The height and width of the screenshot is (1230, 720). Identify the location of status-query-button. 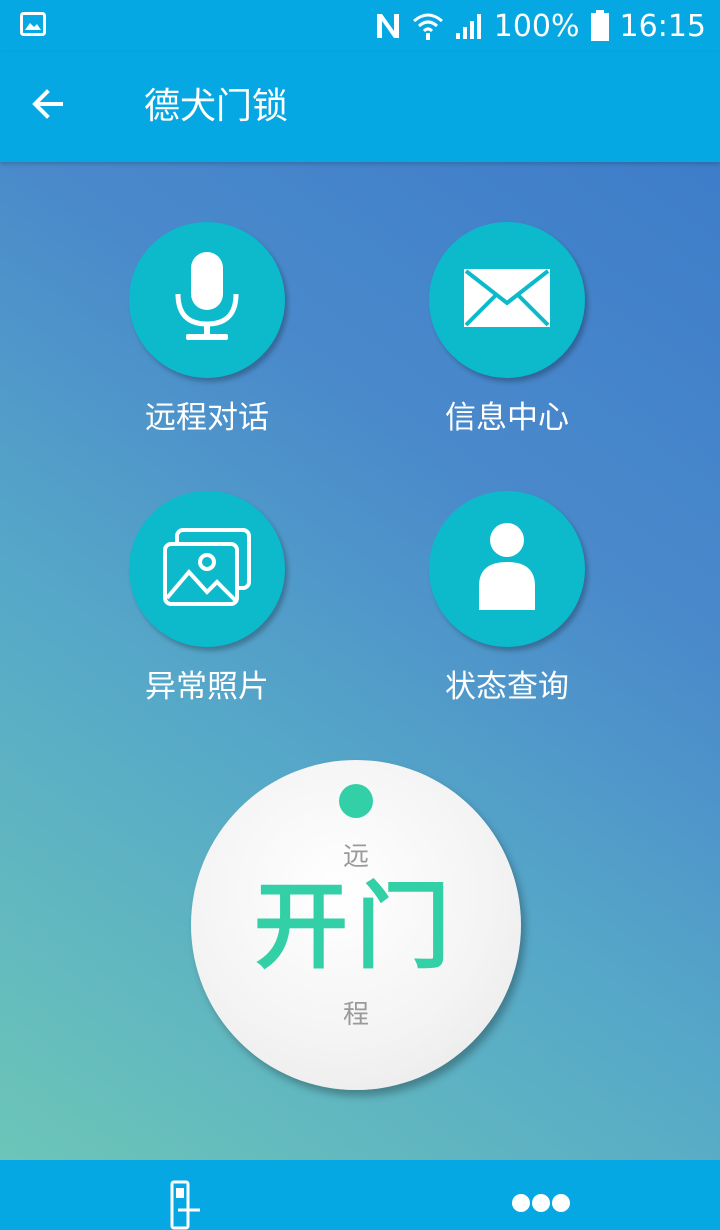
(507, 569).